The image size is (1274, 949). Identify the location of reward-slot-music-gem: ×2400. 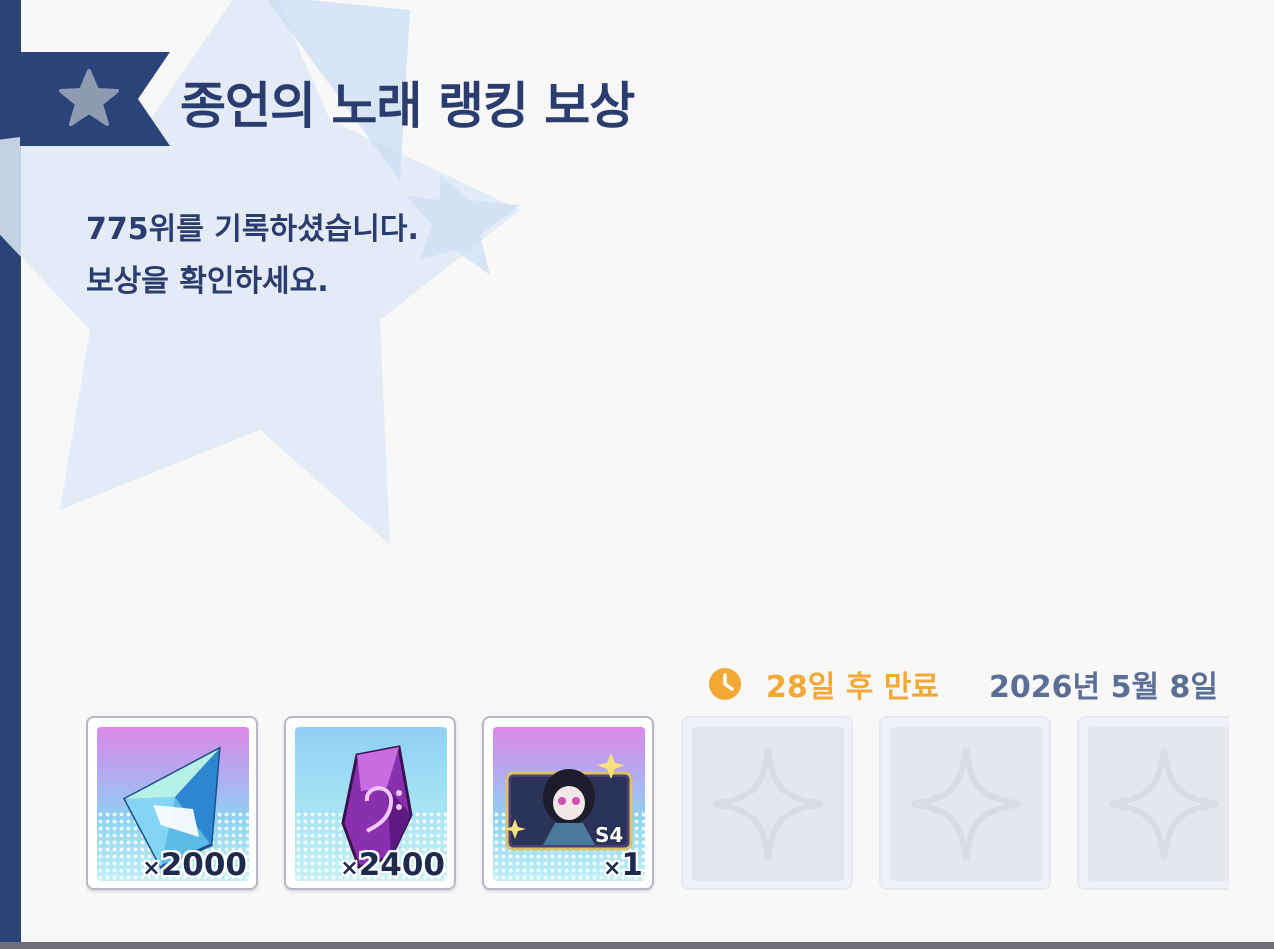
(370, 803).